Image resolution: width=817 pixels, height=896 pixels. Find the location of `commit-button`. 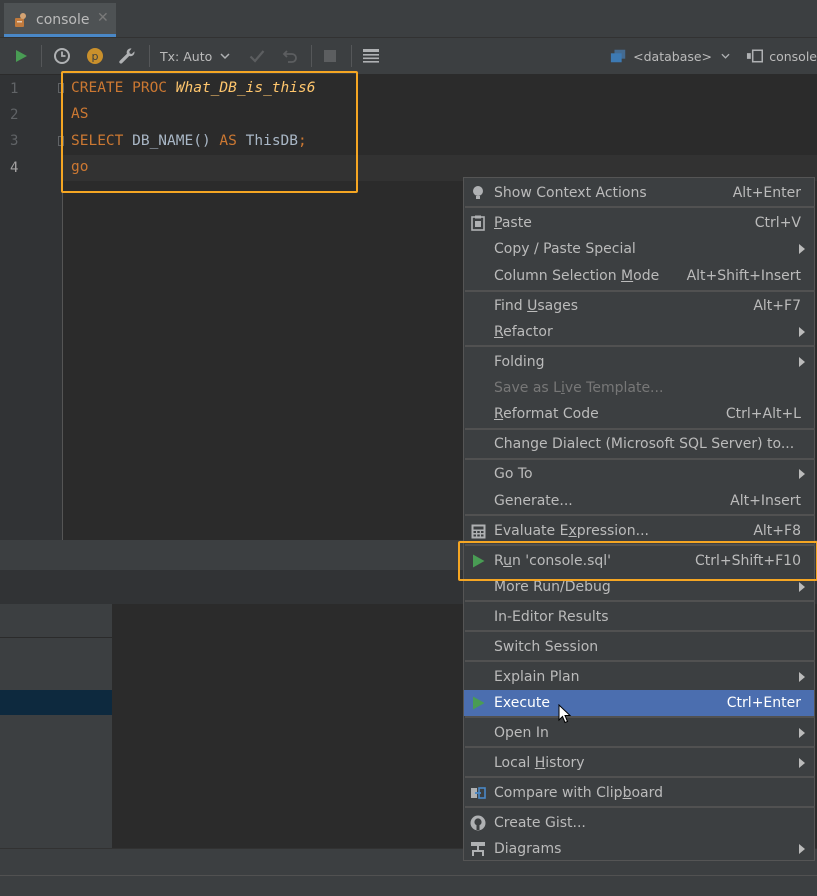

commit-button is located at coordinates (257, 56).